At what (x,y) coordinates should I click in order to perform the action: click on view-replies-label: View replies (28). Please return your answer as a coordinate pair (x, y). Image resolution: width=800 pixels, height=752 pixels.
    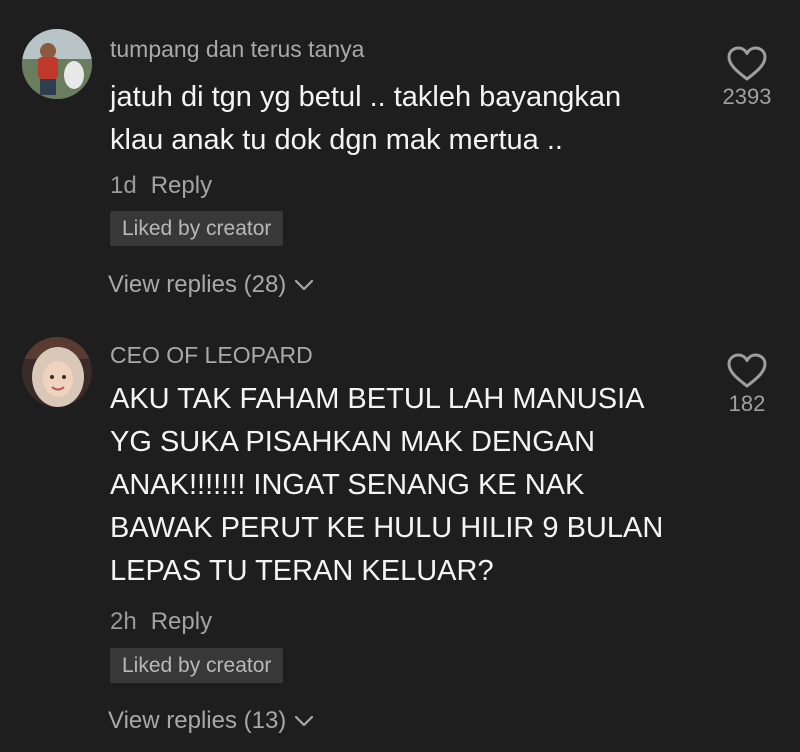
    Looking at the image, I should click on (197, 284).